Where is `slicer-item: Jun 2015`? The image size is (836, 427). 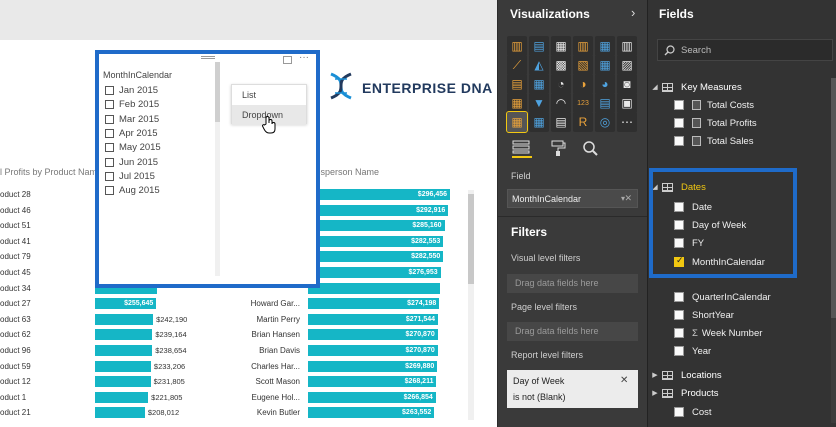 slicer-item: Jun 2015 is located at coordinates (131, 162).